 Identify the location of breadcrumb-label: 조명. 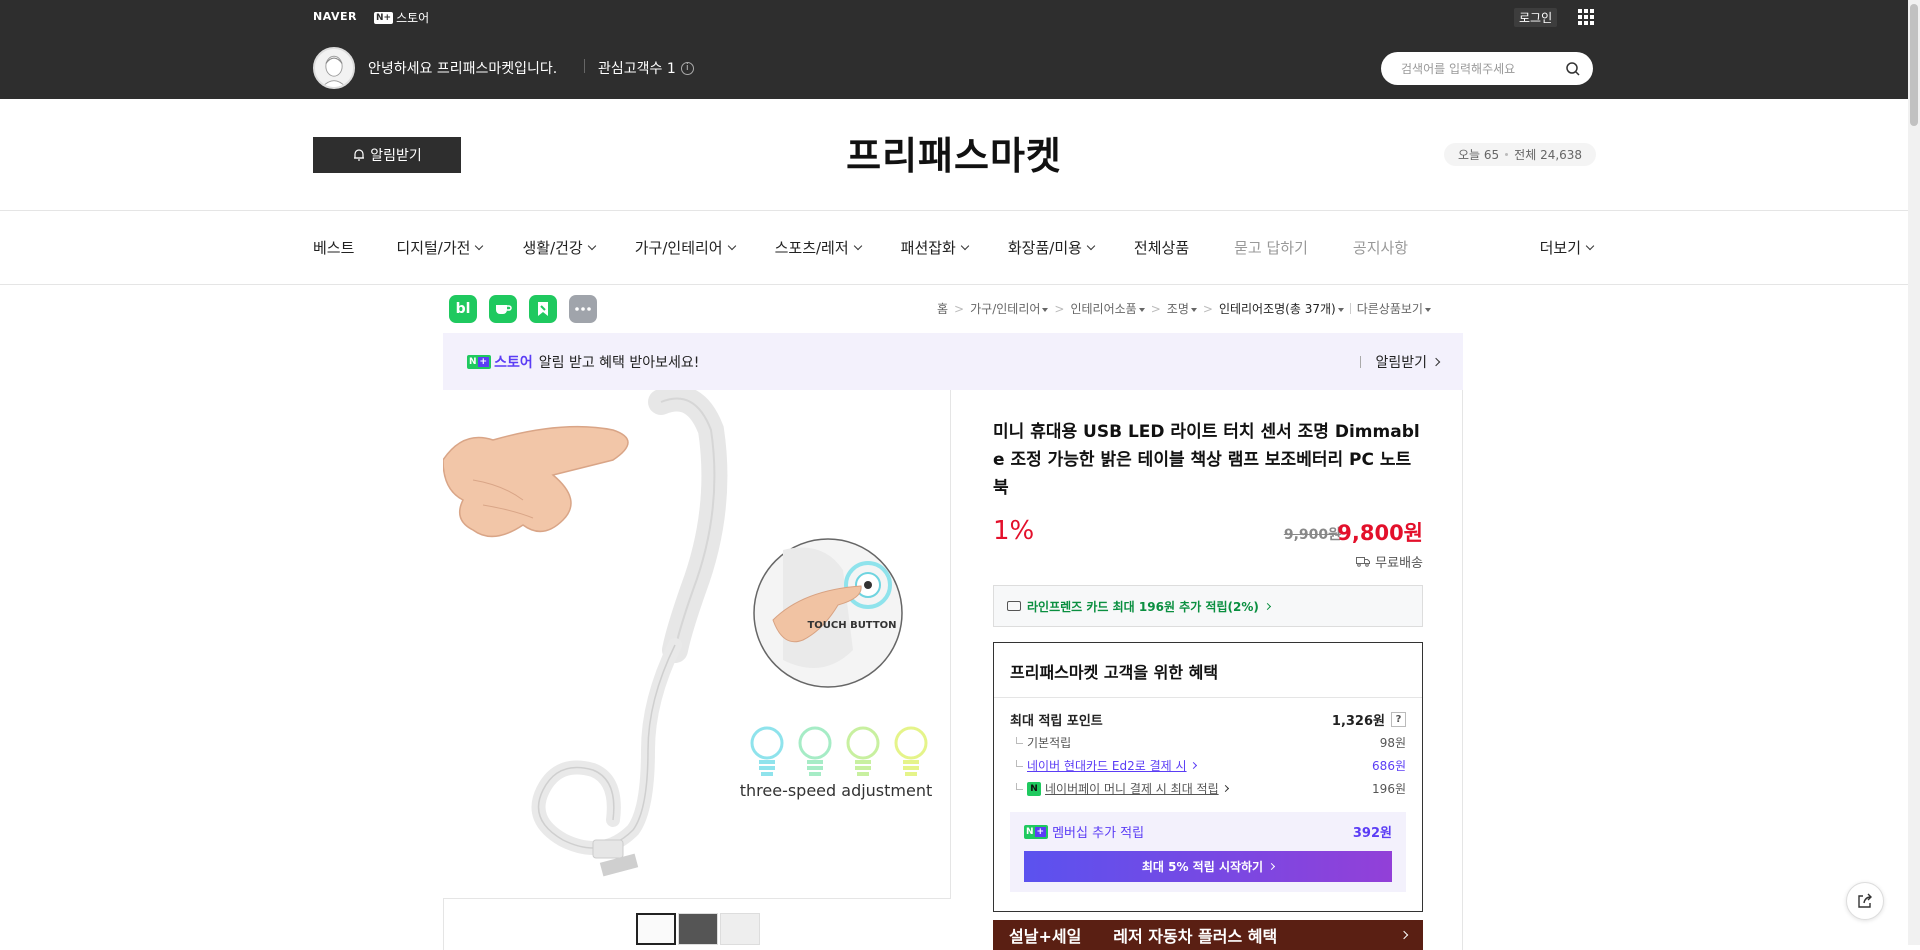
(1177, 309).